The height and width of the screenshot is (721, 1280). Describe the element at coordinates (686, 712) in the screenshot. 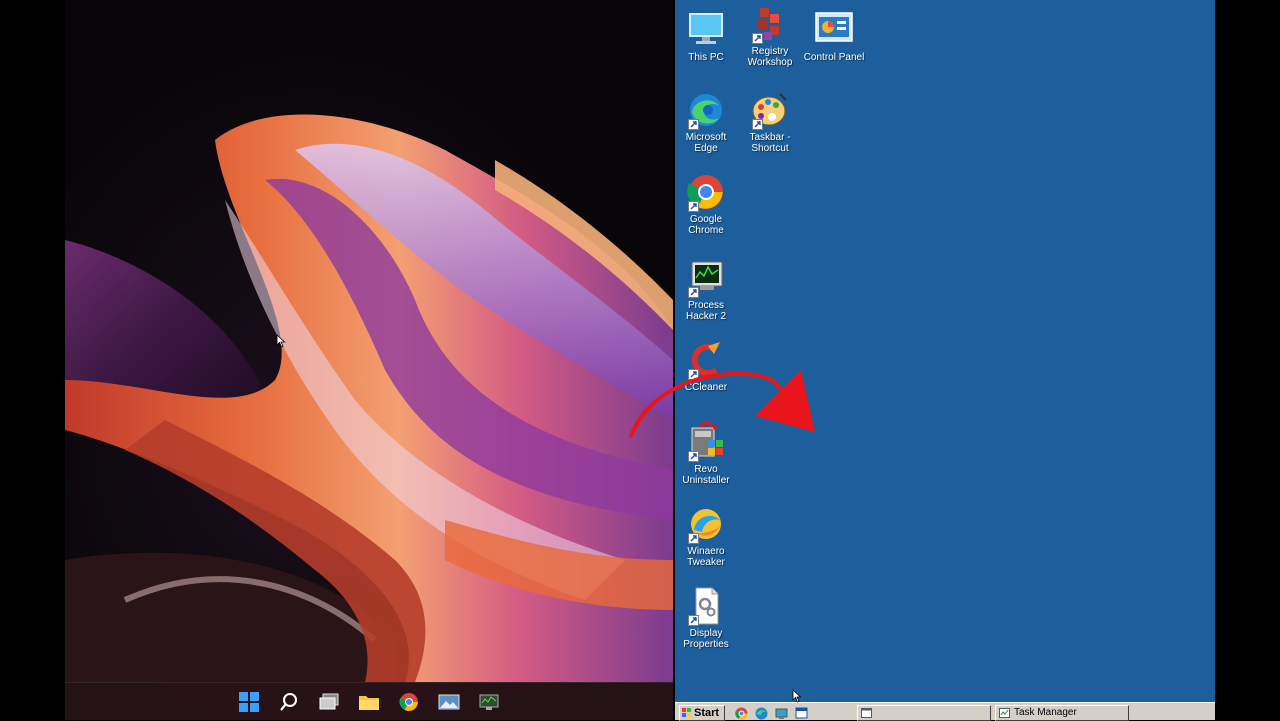

I see `windows-flag-icon` at that location.